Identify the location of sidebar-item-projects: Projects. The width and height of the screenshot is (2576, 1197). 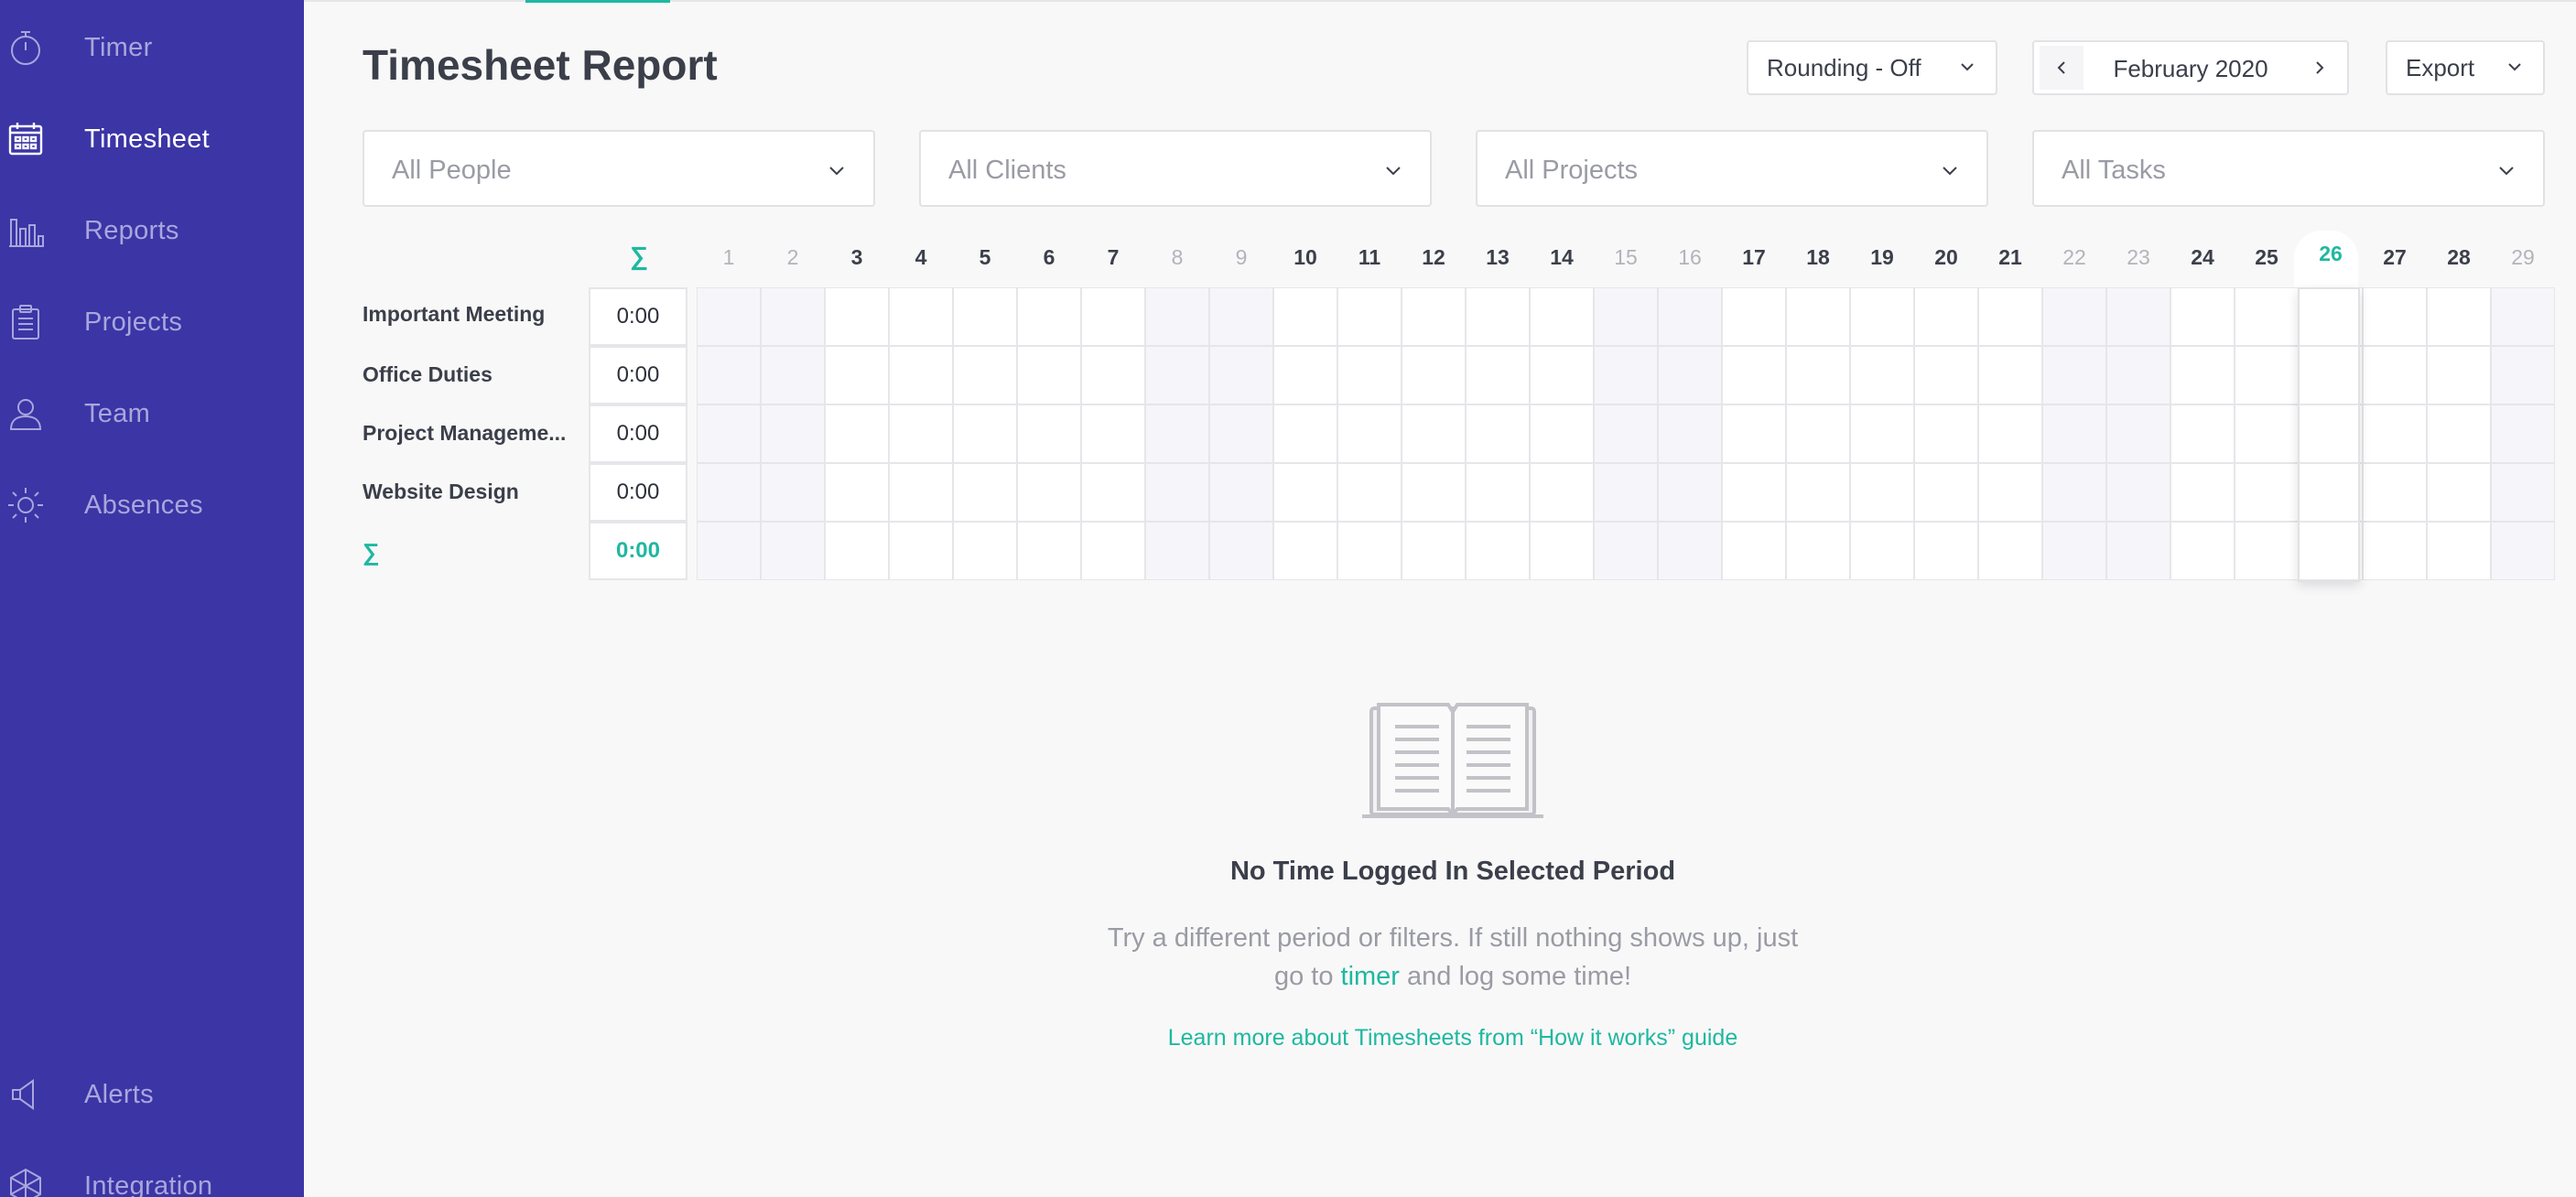
(152, 322).